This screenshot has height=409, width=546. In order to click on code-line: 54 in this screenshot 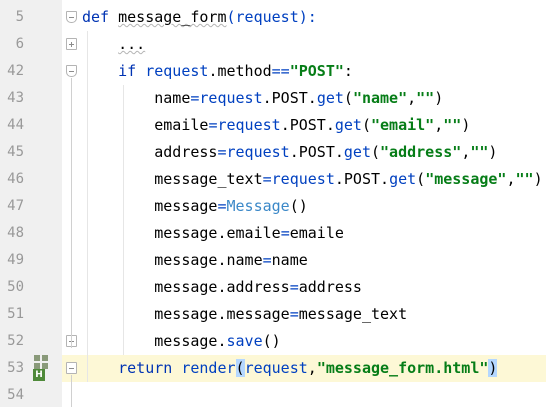, I will do `click(273, 395)`.